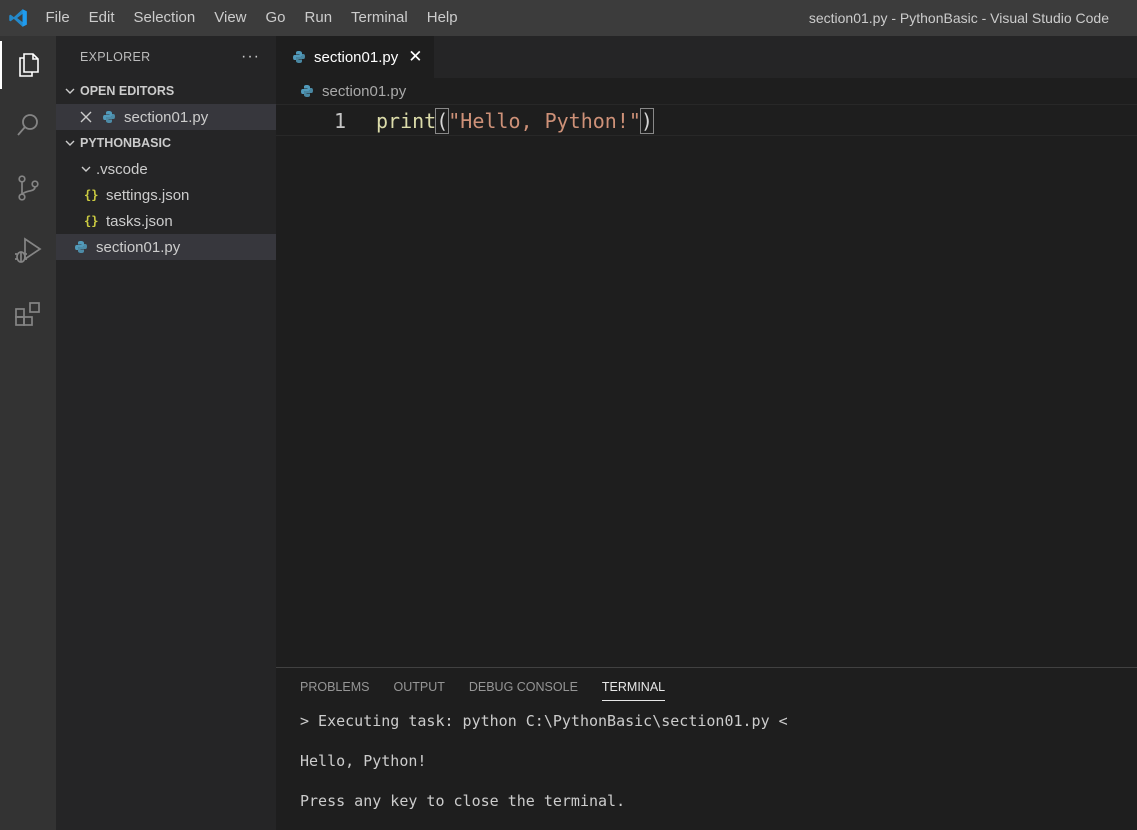 This screenshot has height=830, width=1137. What do you see at coordinates (463, 801) in the screenshot?
I see `terminal-line: Press any key to close the terminal.` at bounding box center [463, 801].